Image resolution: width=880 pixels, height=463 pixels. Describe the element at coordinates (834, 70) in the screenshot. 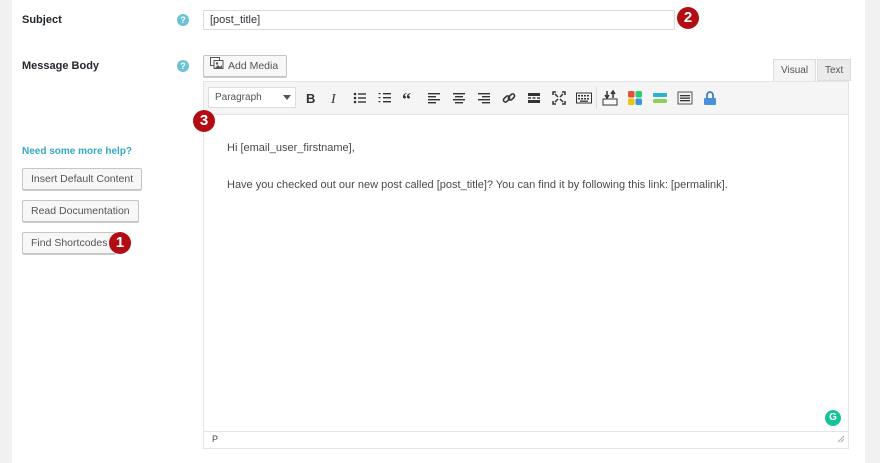

I see `tab-text: Text` at that location.